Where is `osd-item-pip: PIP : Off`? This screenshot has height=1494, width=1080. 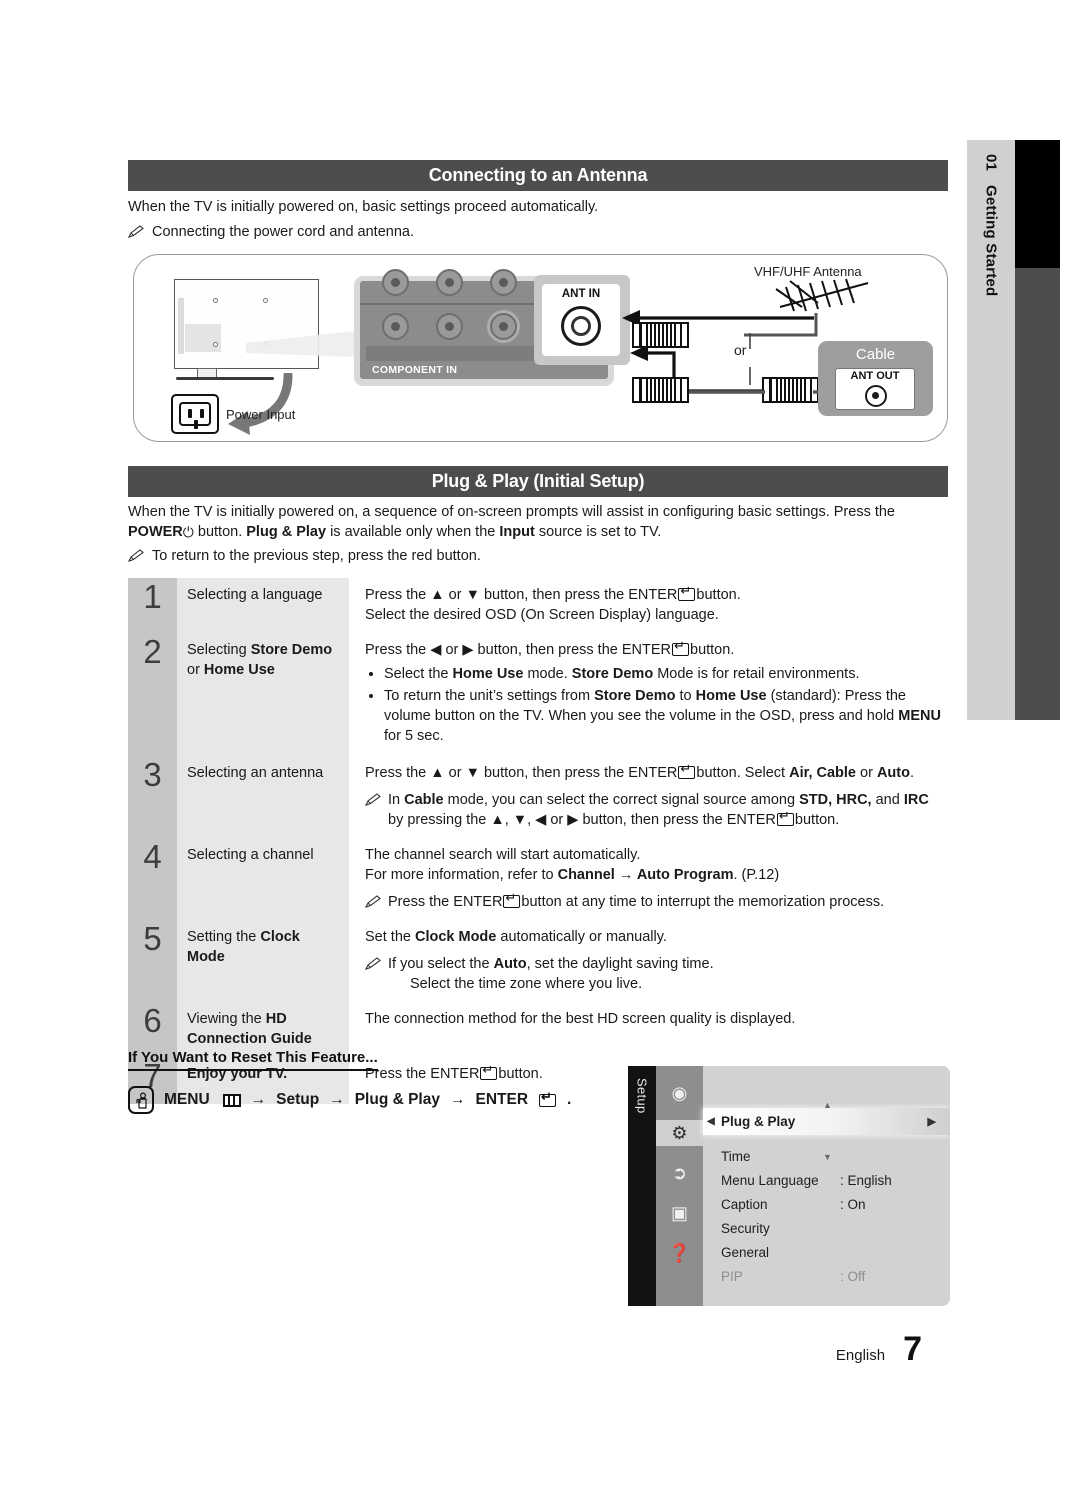
osd-item-pip: PIP : Off is located at coordinates (826, 1276).